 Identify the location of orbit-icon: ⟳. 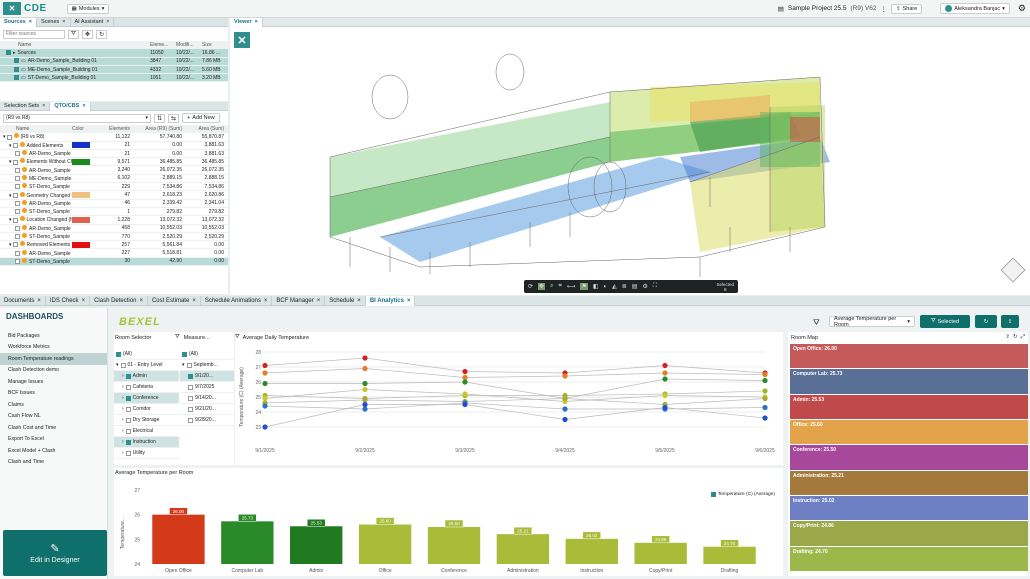
(530, 286).